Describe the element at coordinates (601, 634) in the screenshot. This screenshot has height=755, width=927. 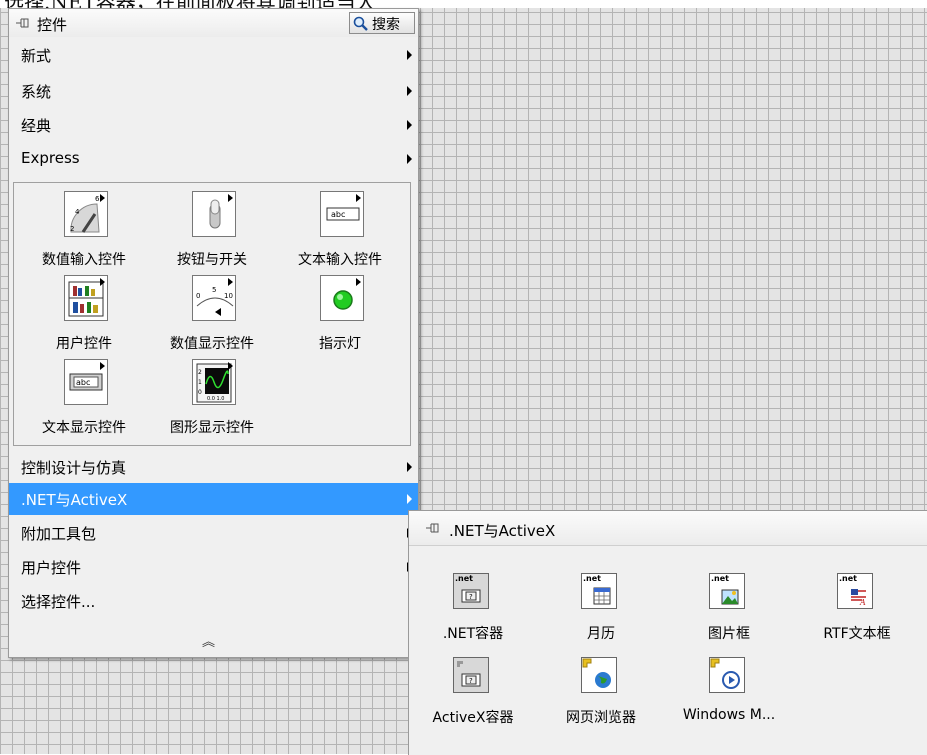
I see `item-label: 月历` at that location.